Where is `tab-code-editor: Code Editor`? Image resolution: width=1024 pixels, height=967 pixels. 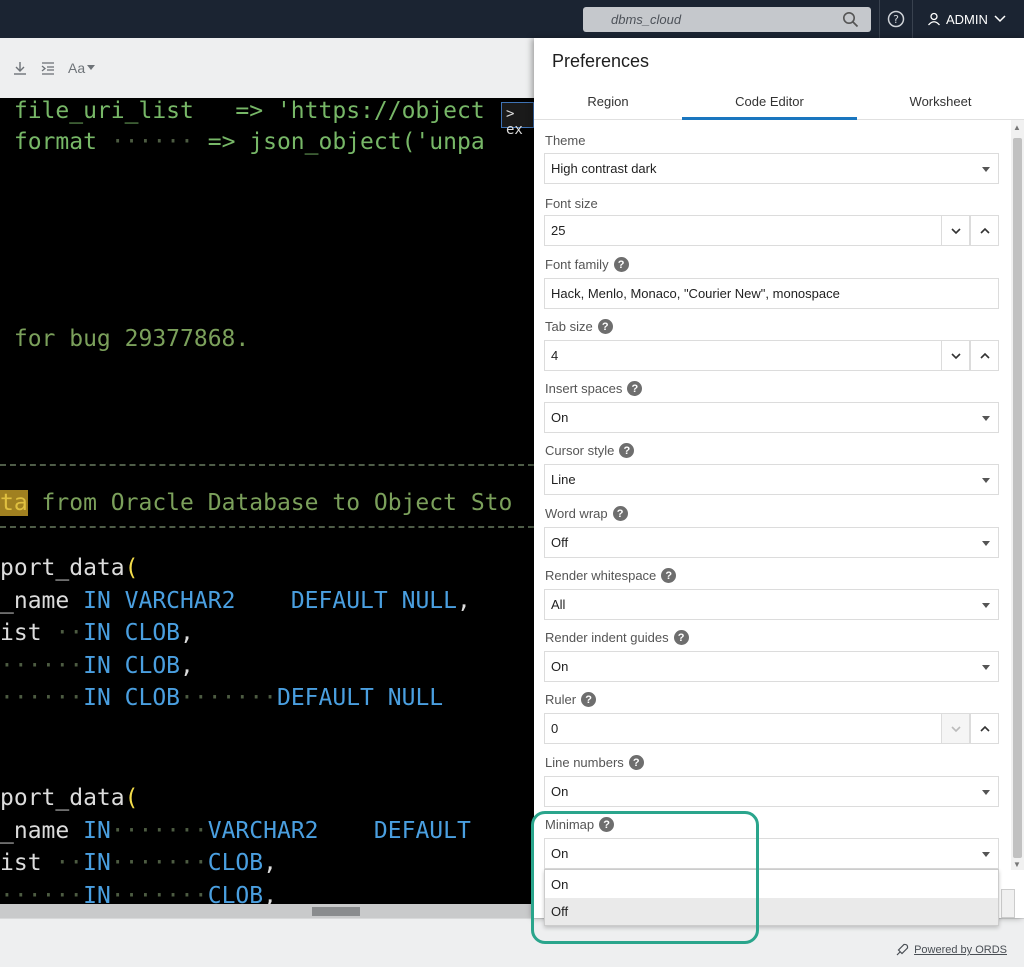
tab-code-editor: Code Editor is located at coordinates (769, 107).